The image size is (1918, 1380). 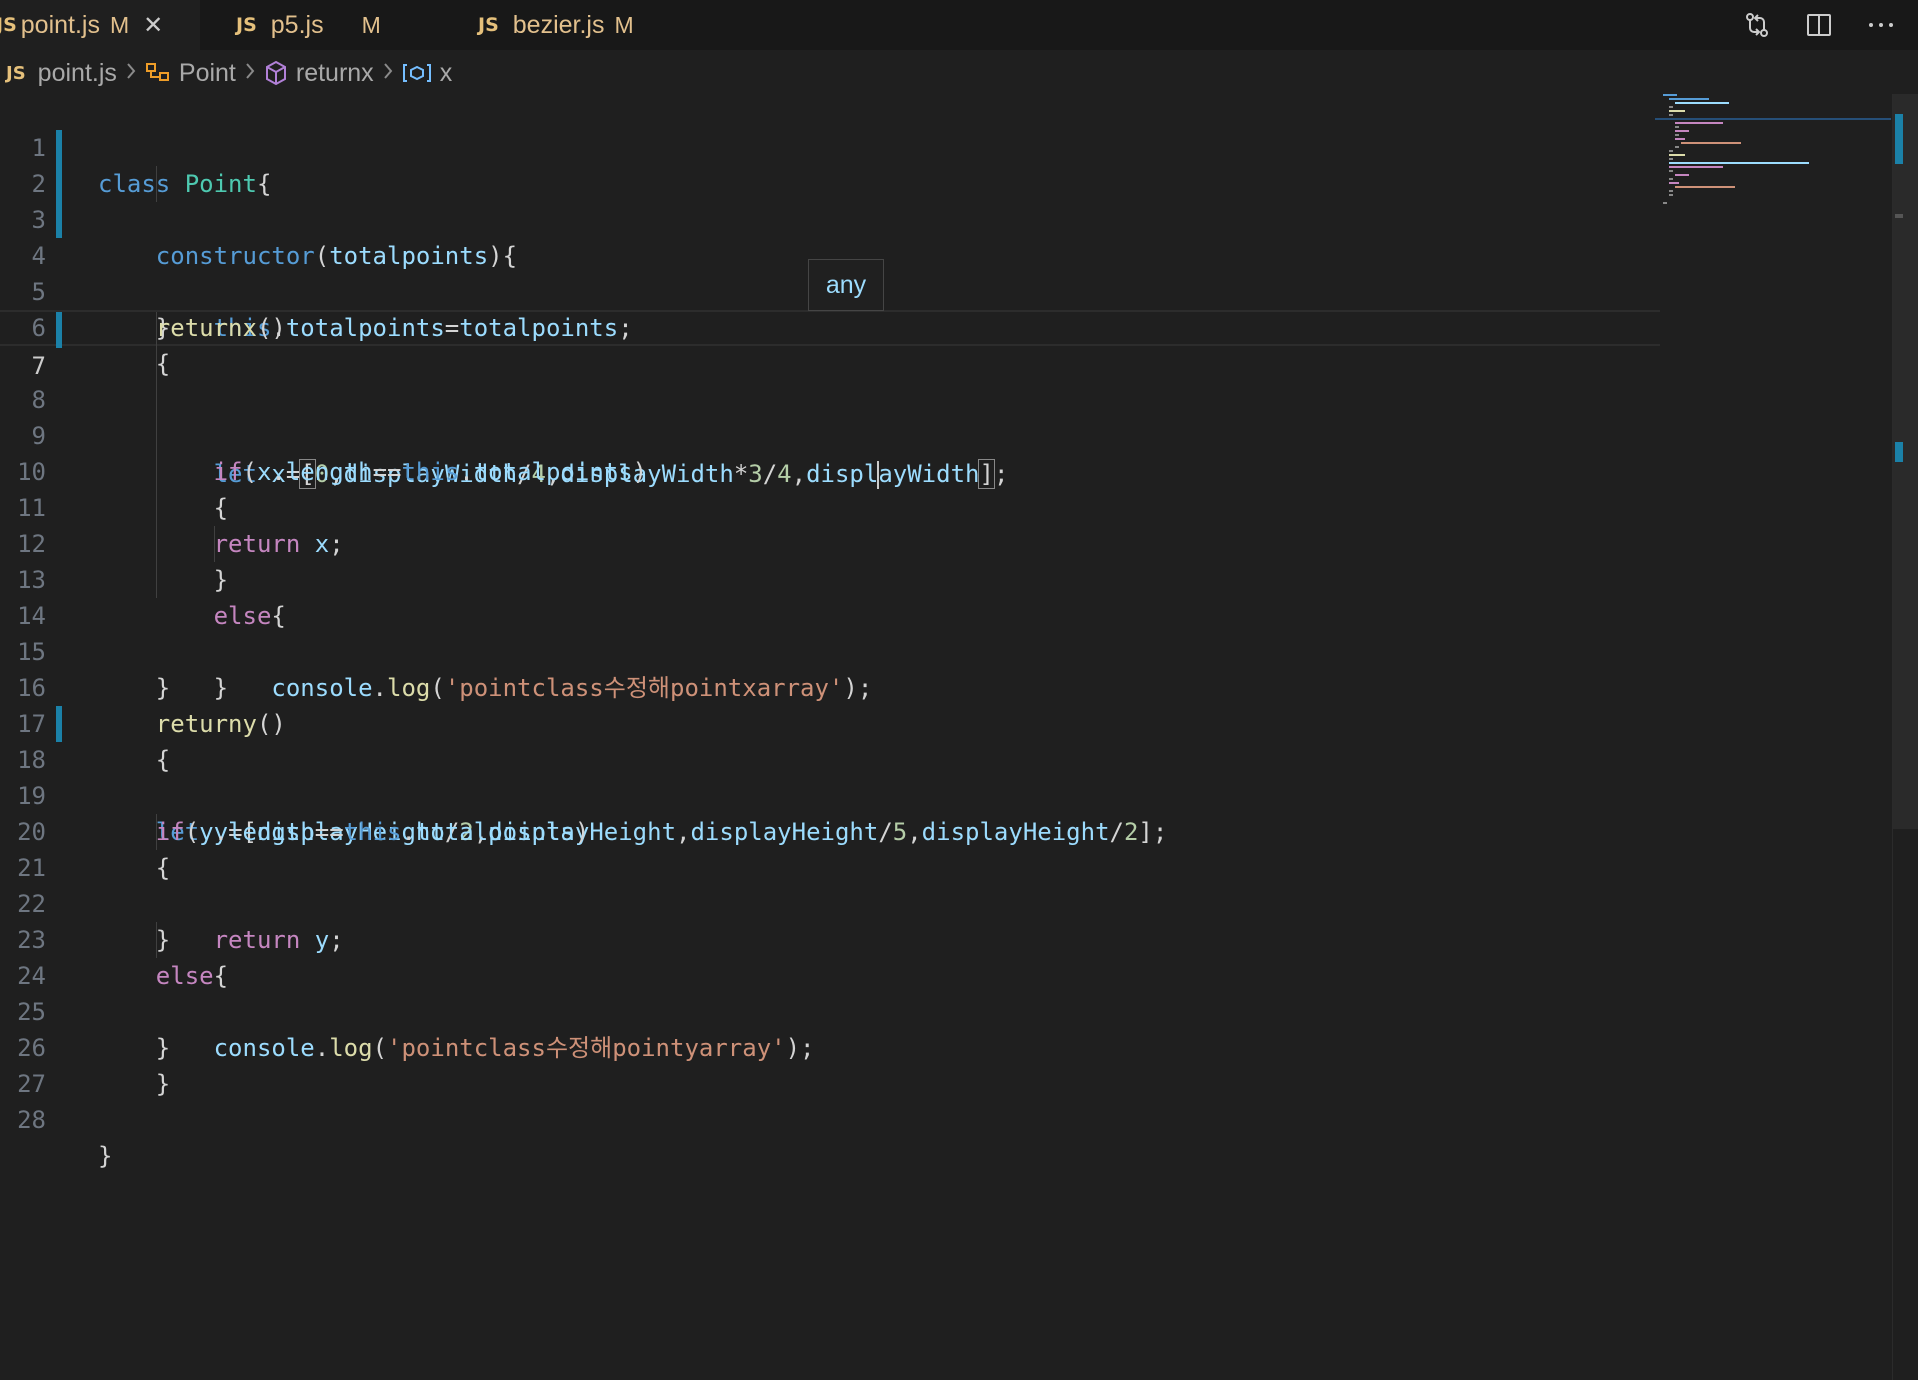 I want to click on tab-label: p5.js, so click(x=297, y=24).